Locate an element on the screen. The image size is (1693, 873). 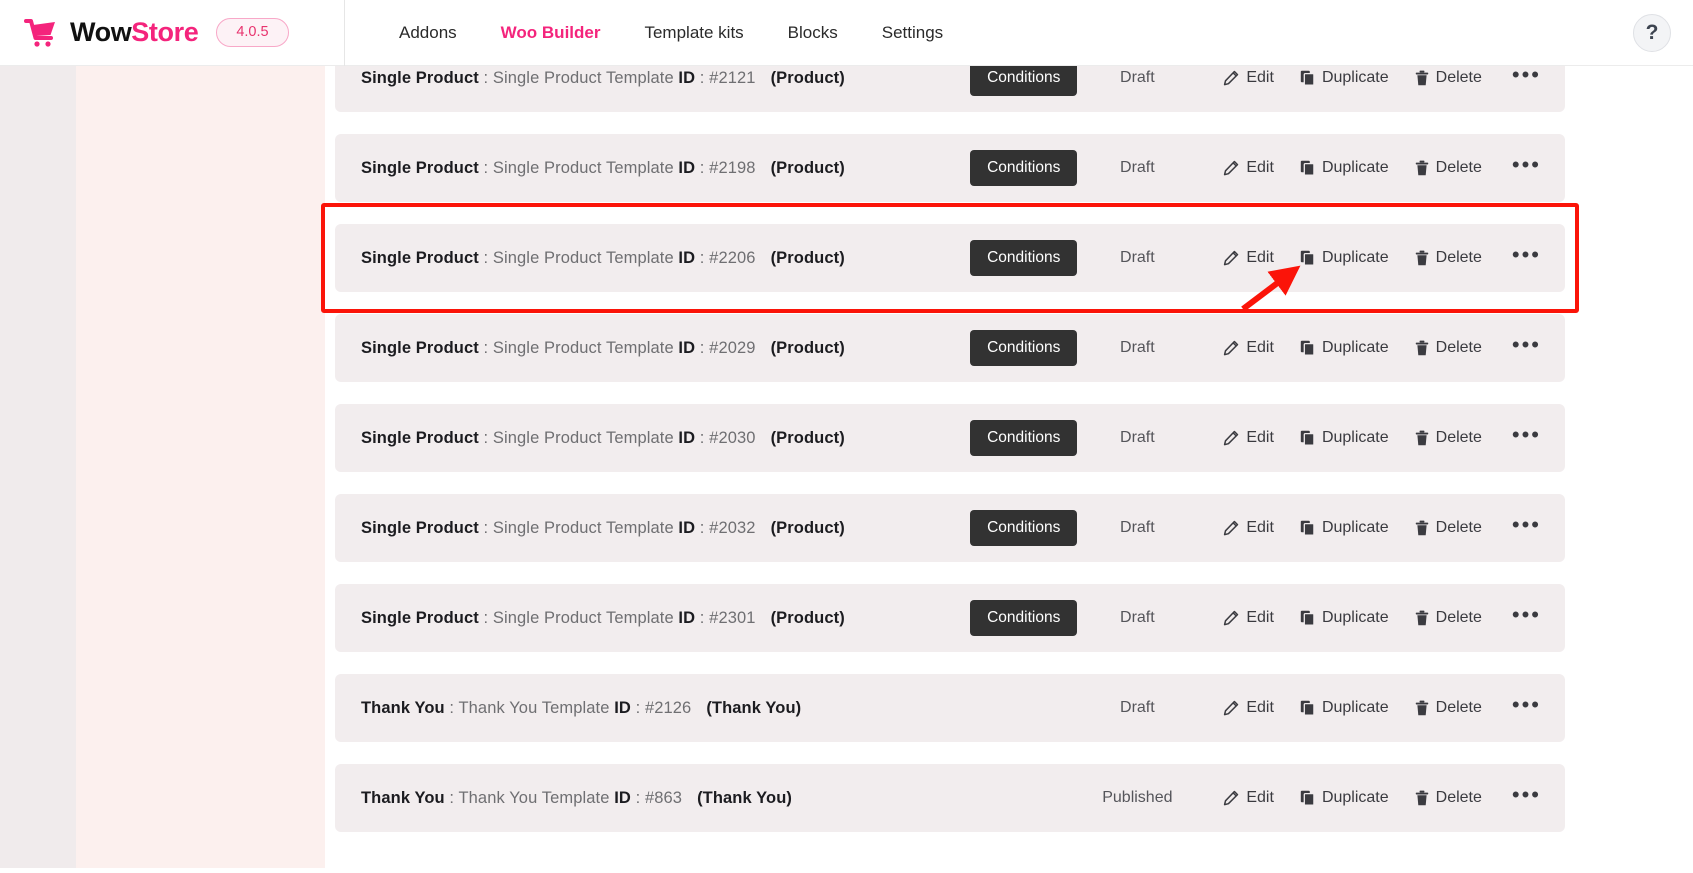
nav-item-template-kits: Template kits is located at coordinates (693, 33).